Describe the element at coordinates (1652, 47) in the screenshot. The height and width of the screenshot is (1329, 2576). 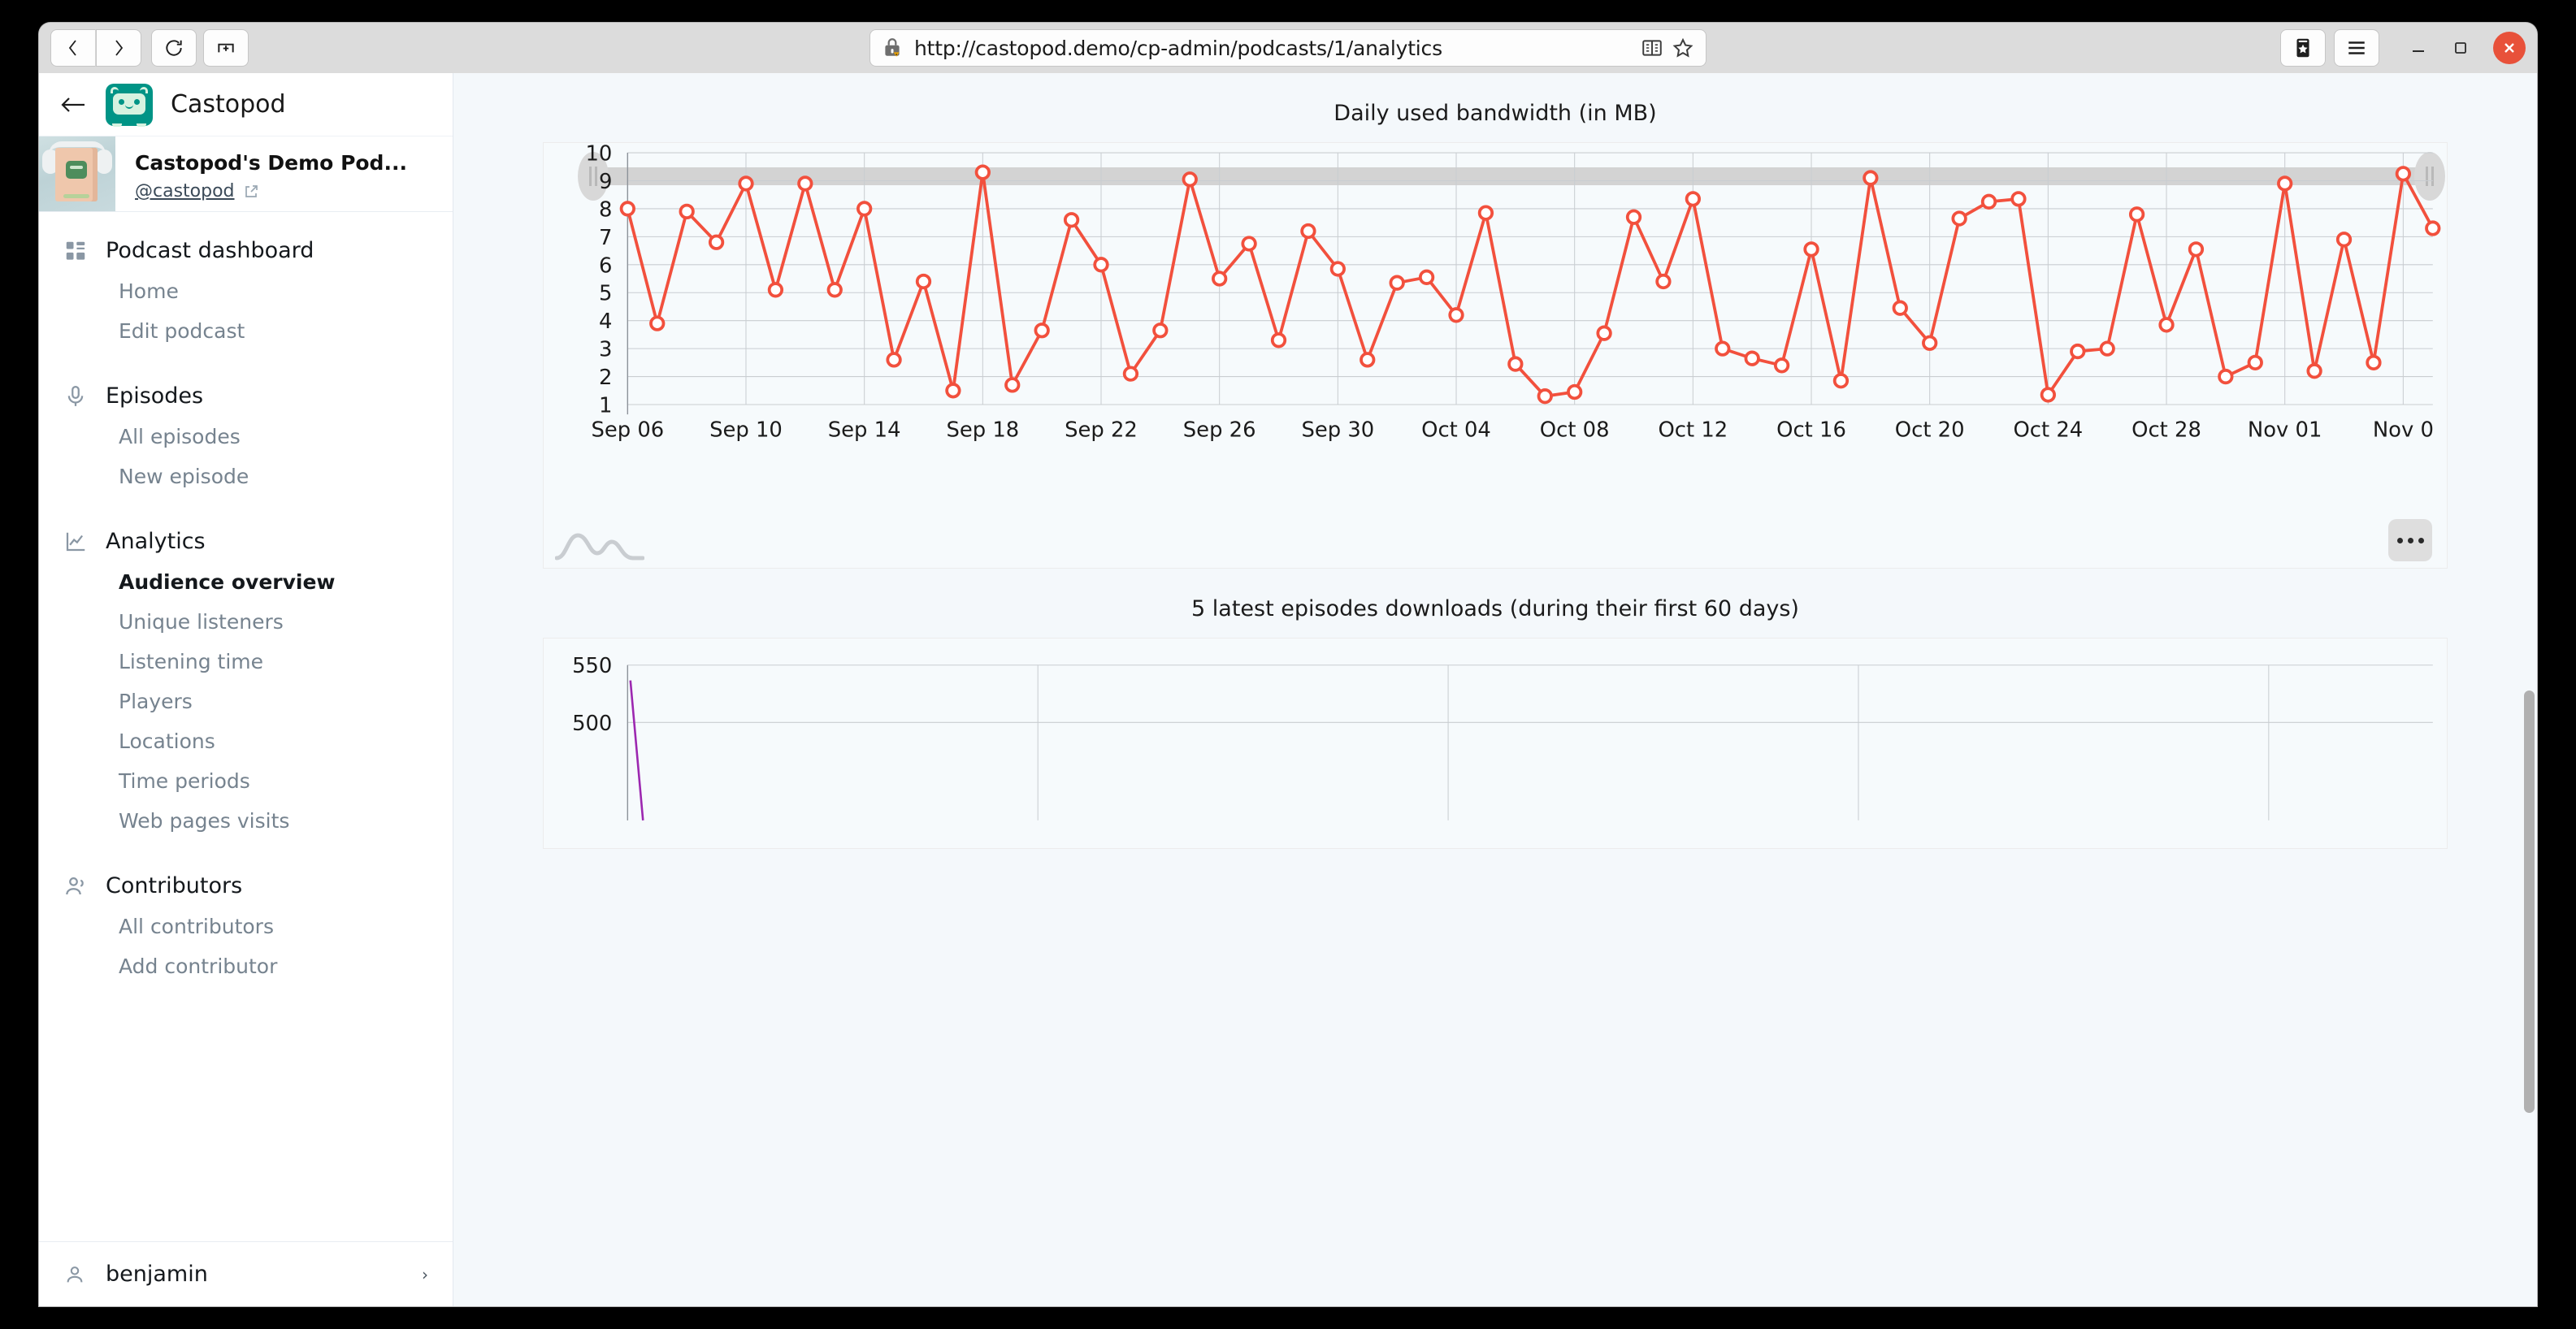
I see `reader-view-icon` at that location.